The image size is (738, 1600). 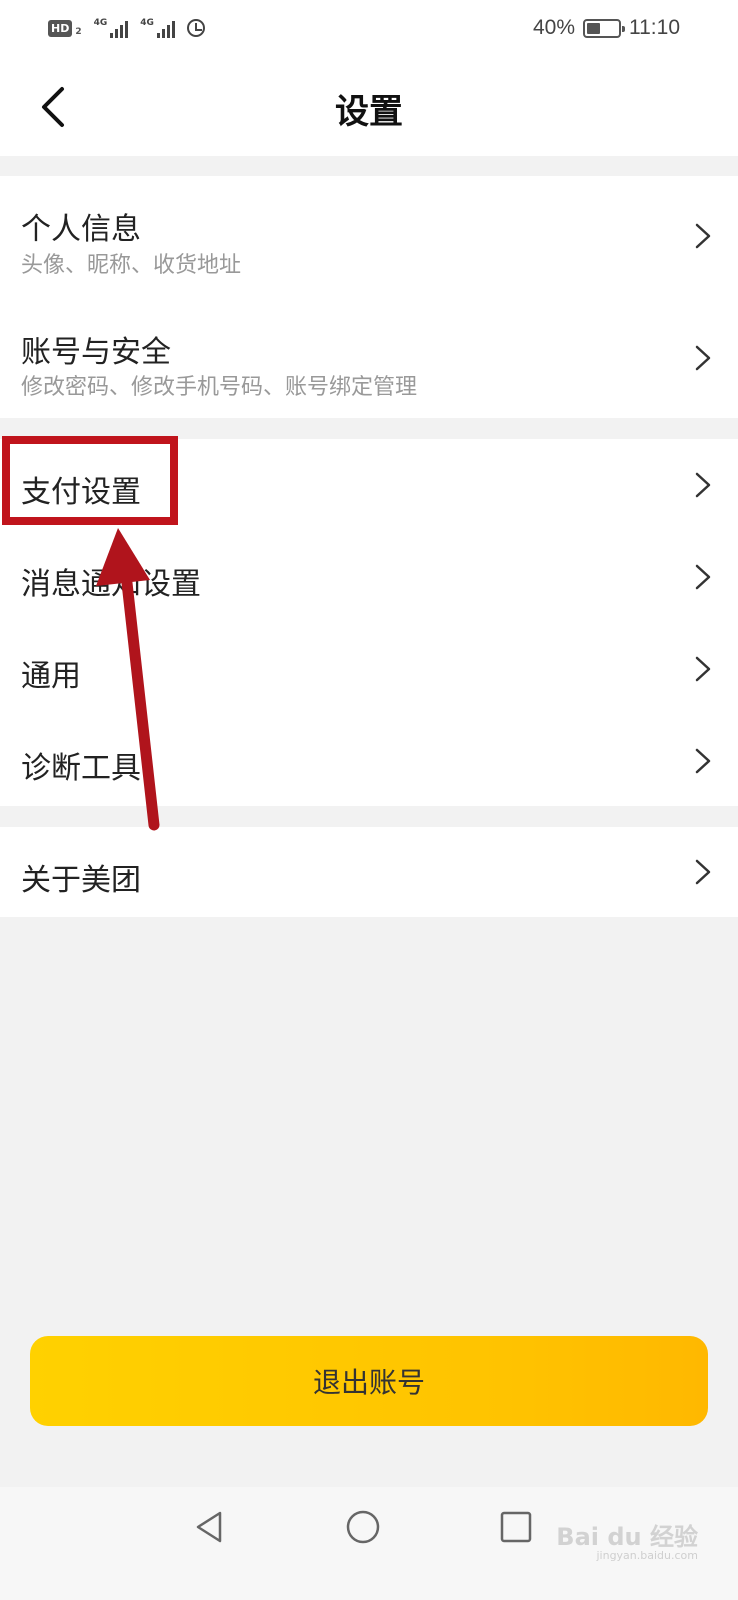 I want to click on item-subtitle: 修改密码、修改手机号码、账号绑定管理, so click(x=219, y=387).